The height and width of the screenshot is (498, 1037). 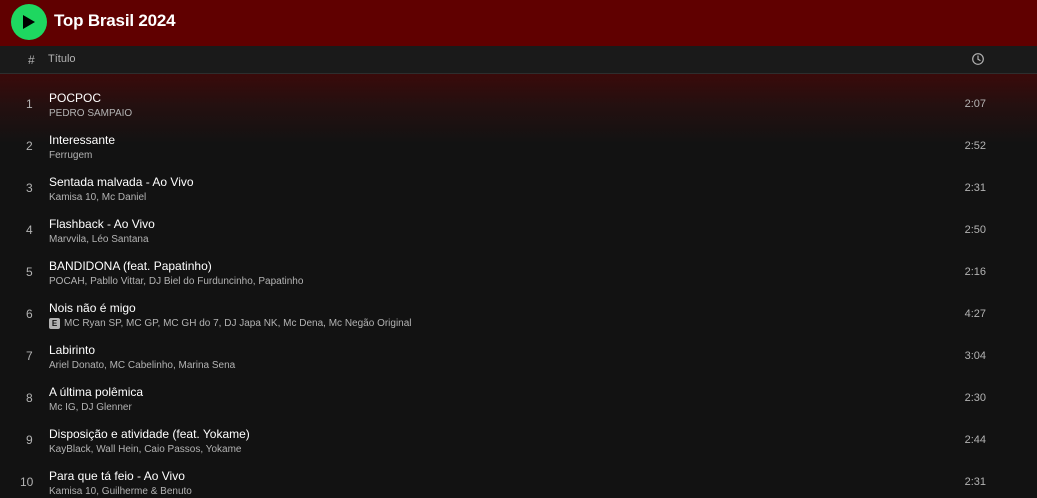 What do you see at coordinates (975, 230) in the screenshot?
I see `track-duration: 2:50` at bounding box center [975, 230].